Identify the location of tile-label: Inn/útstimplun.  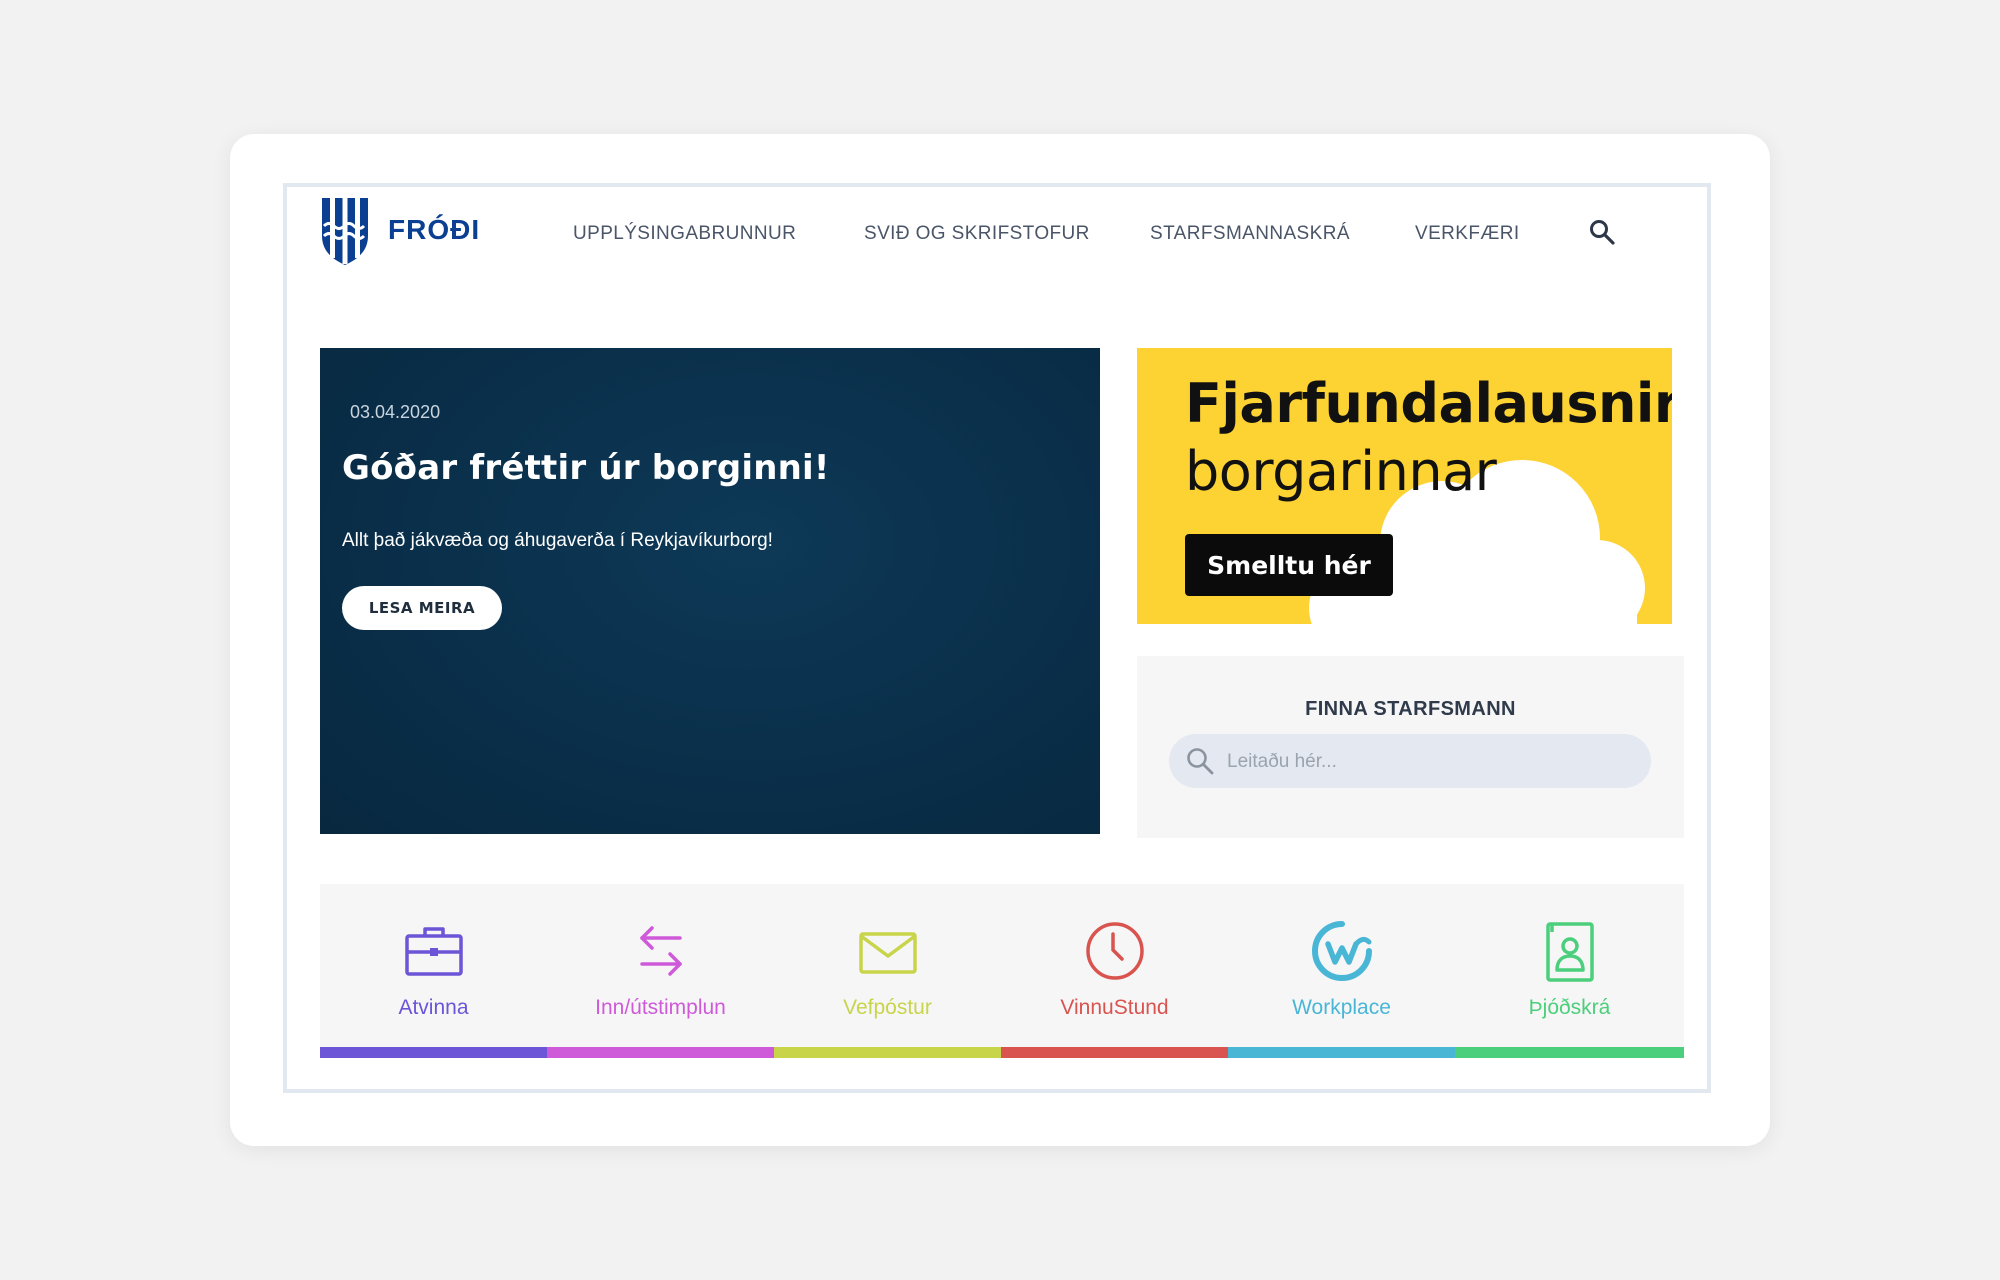
(660, 1007).